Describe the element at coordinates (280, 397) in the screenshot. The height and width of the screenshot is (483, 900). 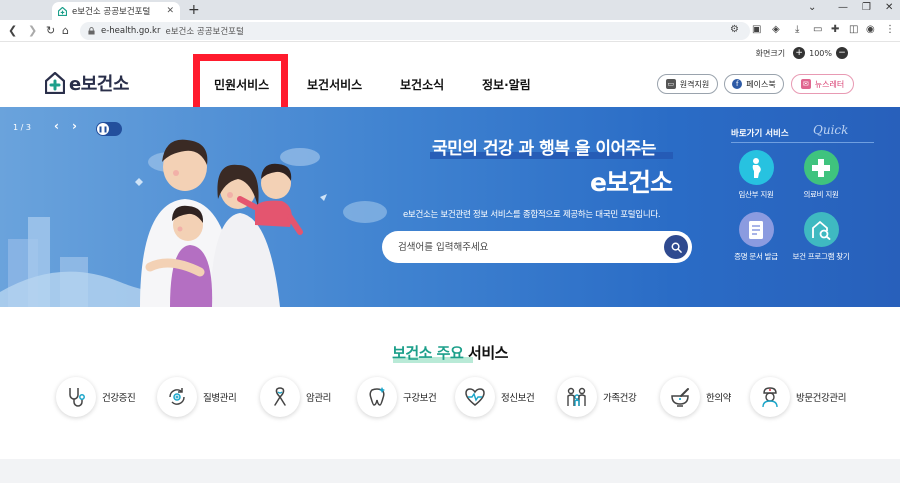
I see `ribbon-icon` at that location.